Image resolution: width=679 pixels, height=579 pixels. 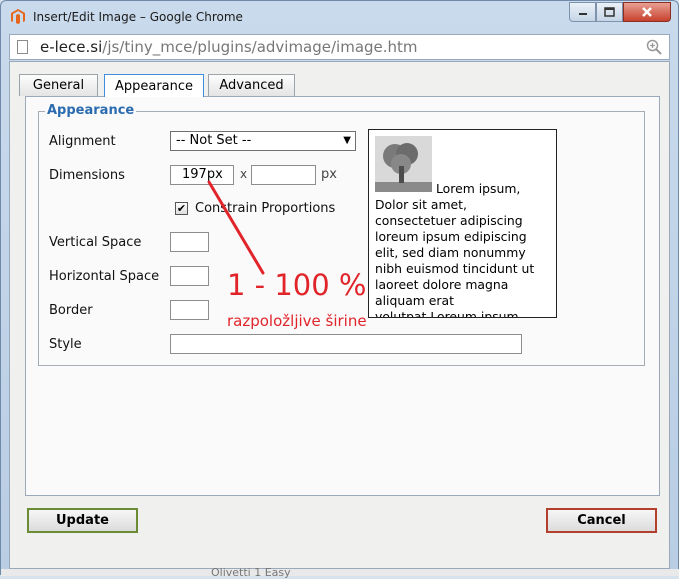 What do you see at coordinates (251, 572) in the screenshot?
I see `background-page-text: Olivetti 1 Easy` at bounding box center [251, 572].